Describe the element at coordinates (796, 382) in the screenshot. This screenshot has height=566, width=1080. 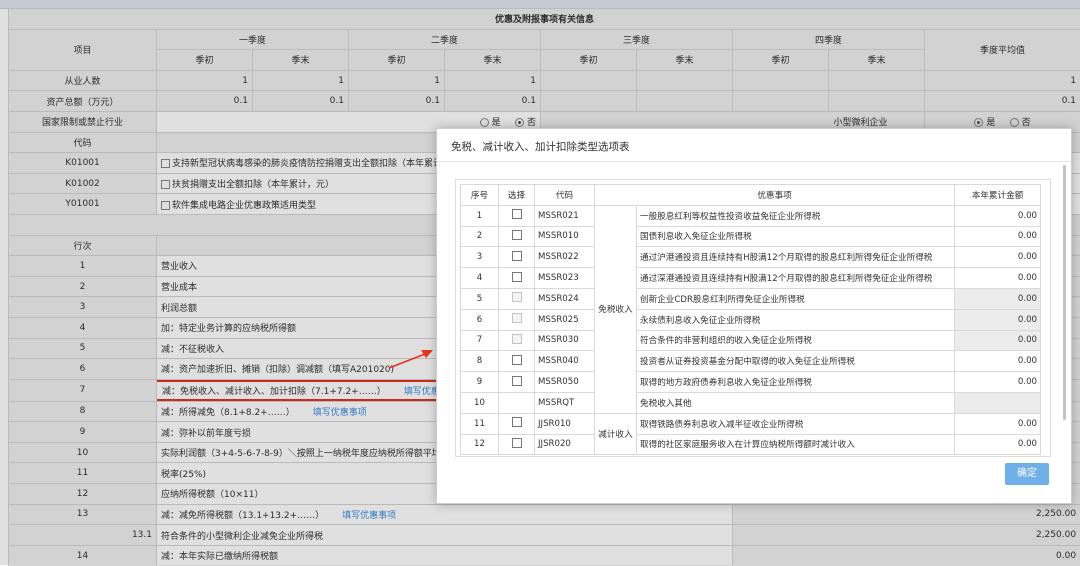
I see `row-text: 取得的地方政府债券利息收入免征企业所得税` at that location.